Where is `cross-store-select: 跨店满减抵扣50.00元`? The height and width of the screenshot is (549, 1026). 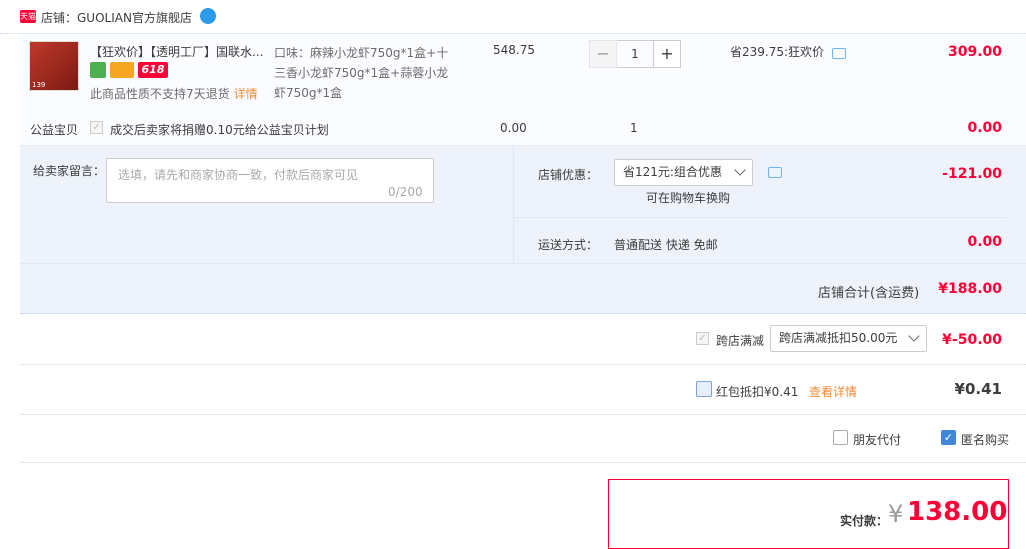
cross-store-select: 跨店满减抵扣50.00元 is located at coordinates (848, 338).